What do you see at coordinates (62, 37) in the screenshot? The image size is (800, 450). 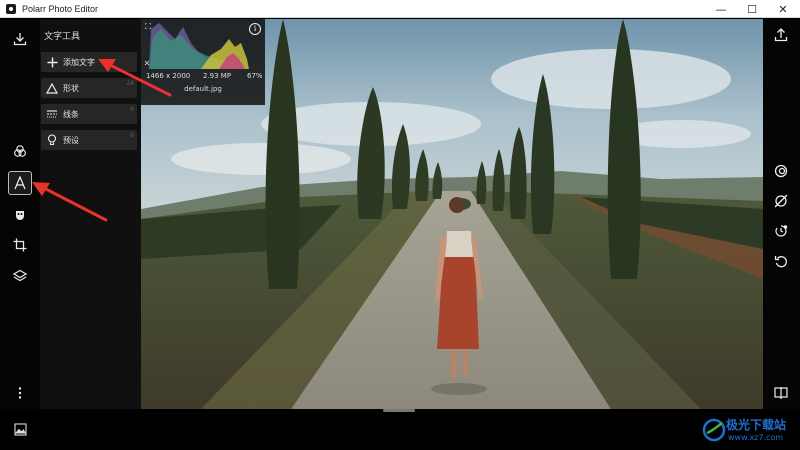 I see `panel-title: 文字工具` at bounding box center [62, 37].